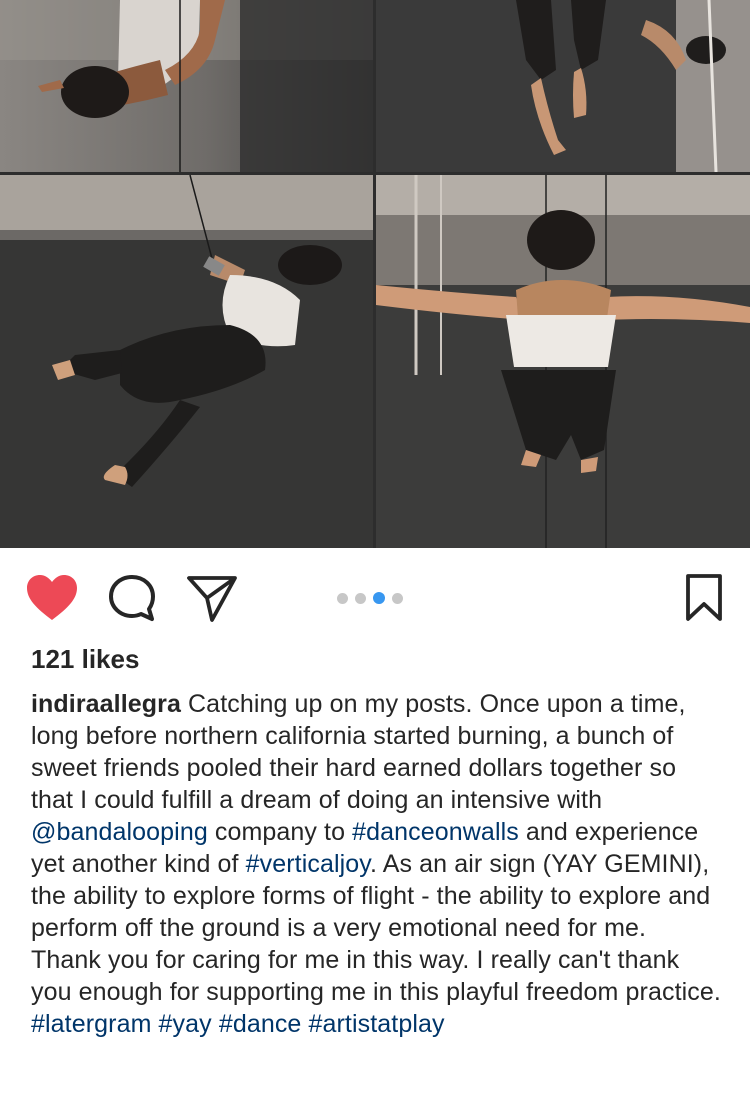  I want to click on bookmark-icon, so click(704, 598).